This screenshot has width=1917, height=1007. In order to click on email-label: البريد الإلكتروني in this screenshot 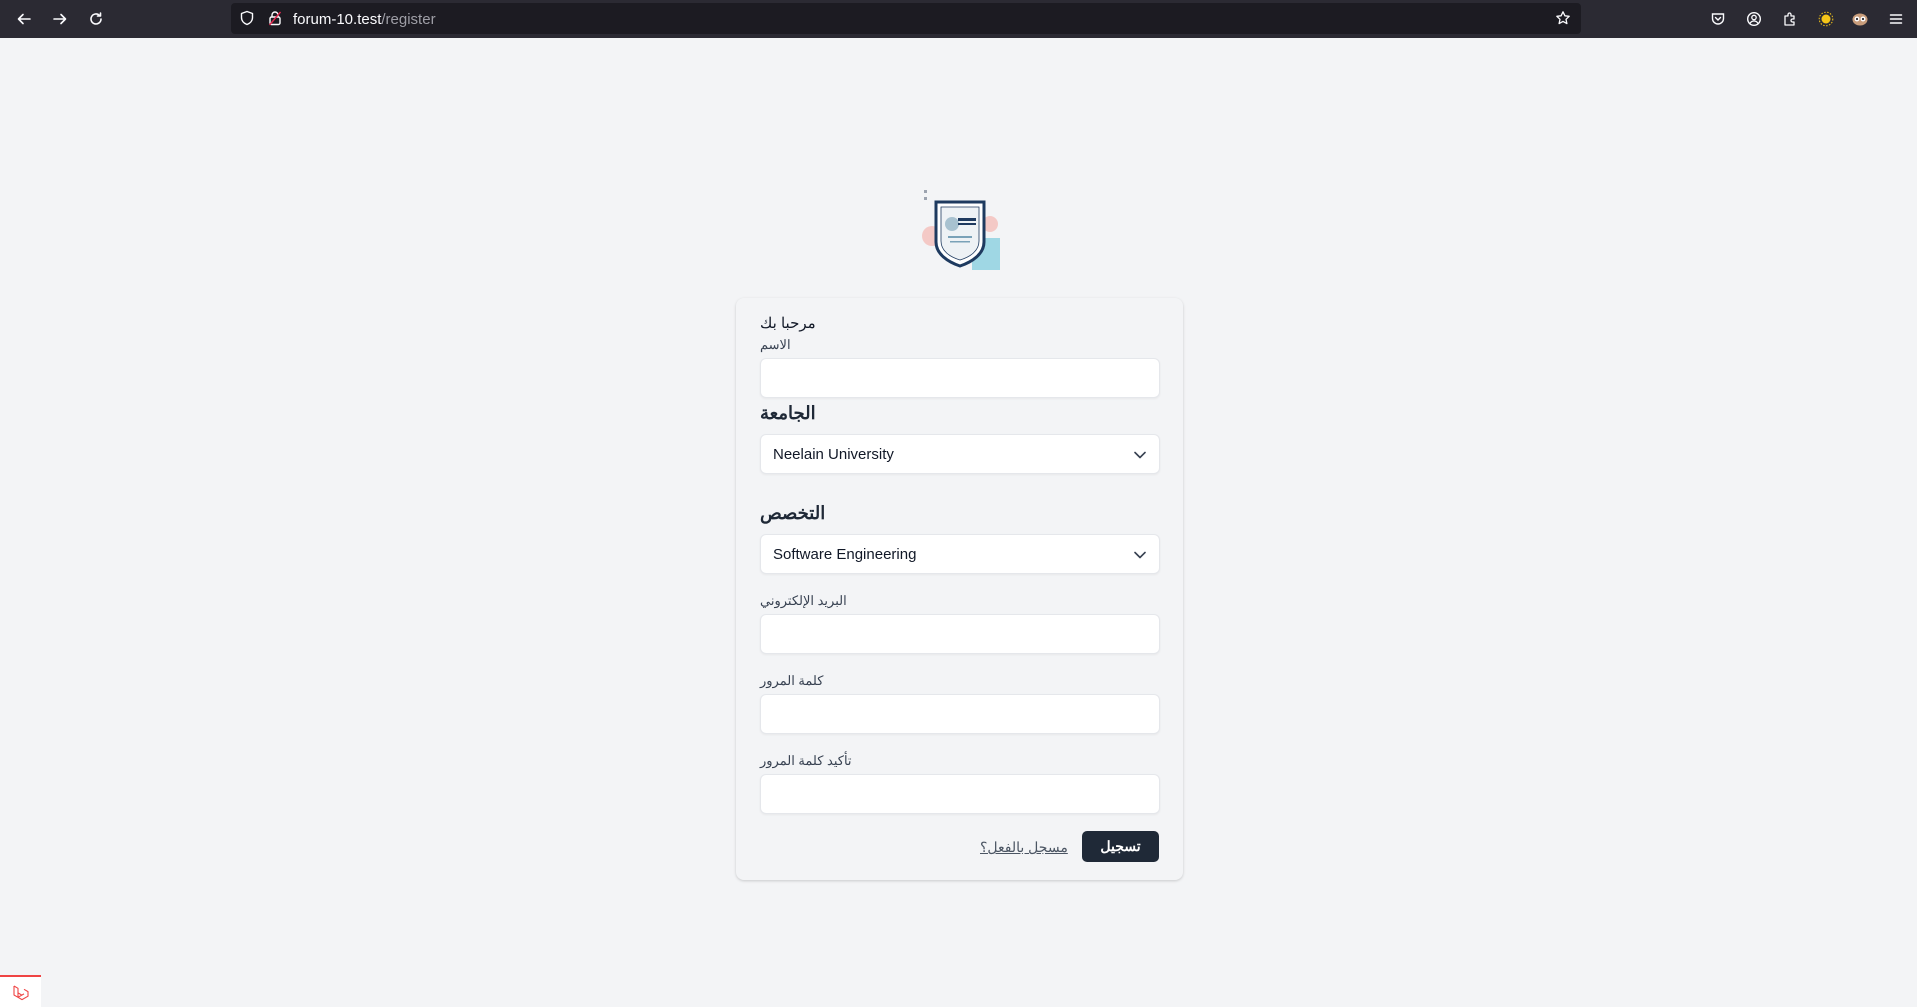, I will do `click(803, 600)`.